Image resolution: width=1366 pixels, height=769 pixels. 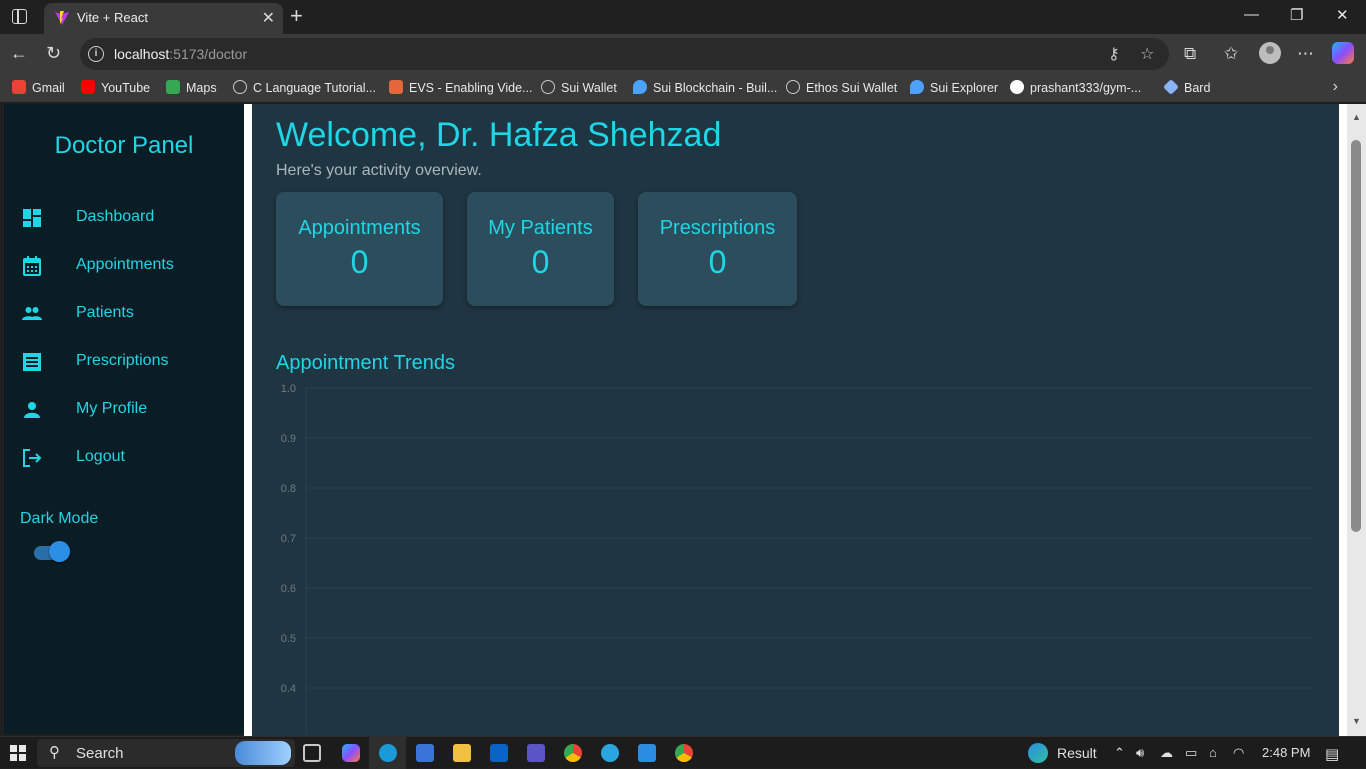 What do you see at coordinates (1166, 753) in the screenshot?
I see `onedrive-cloud-icon: ☁` at bounding box center [1166, 753].